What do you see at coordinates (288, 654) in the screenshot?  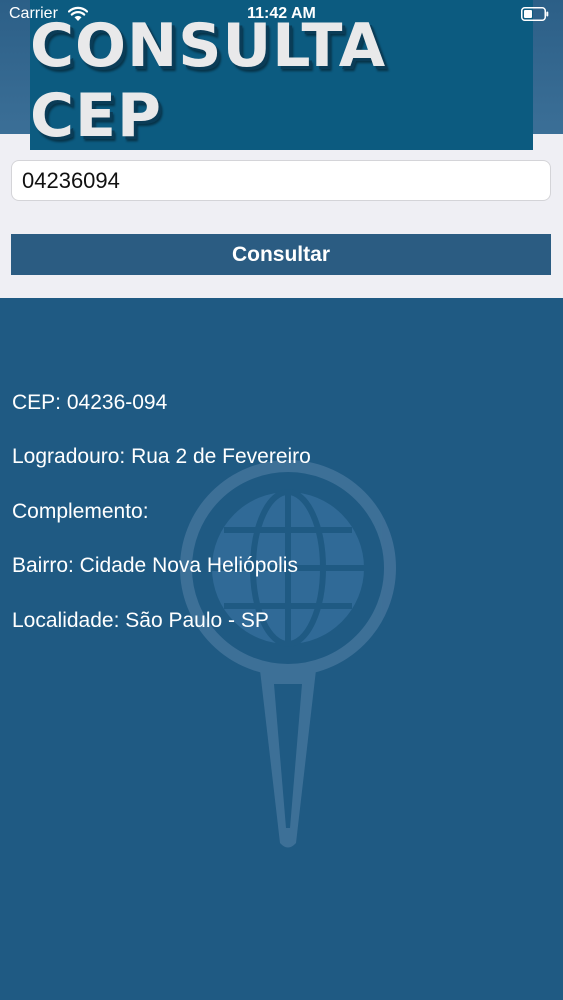 I see `globe-pin-icon` at bounding box center [288, 654].